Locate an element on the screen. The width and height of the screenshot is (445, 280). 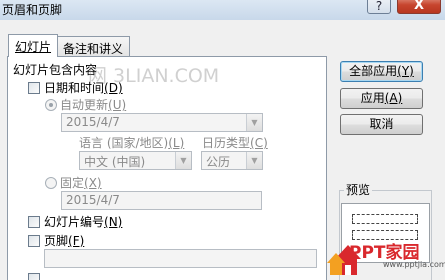
fixed-radio is located at coordinates (51, 183).